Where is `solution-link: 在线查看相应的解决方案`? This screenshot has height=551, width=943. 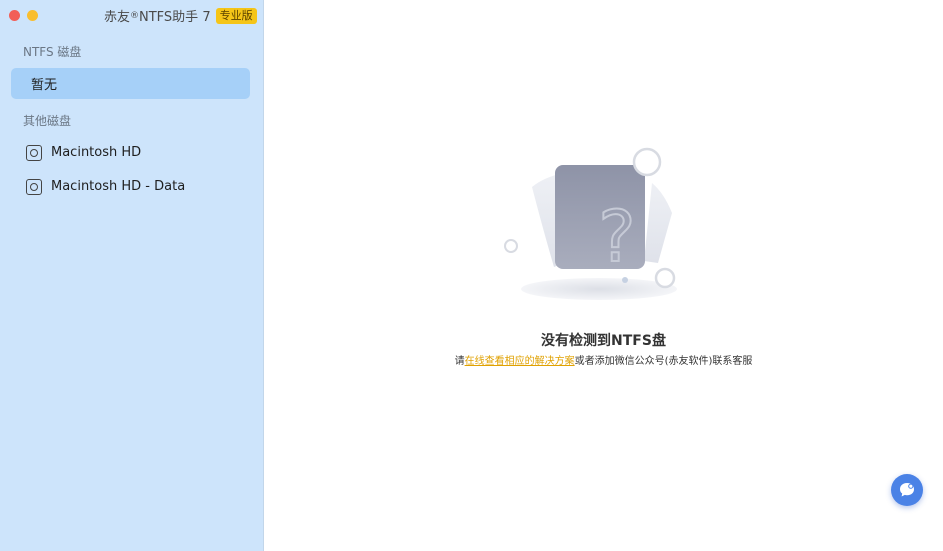 solution-link: 在线查看相应的解决方案 is located at coordinates (520, 361).